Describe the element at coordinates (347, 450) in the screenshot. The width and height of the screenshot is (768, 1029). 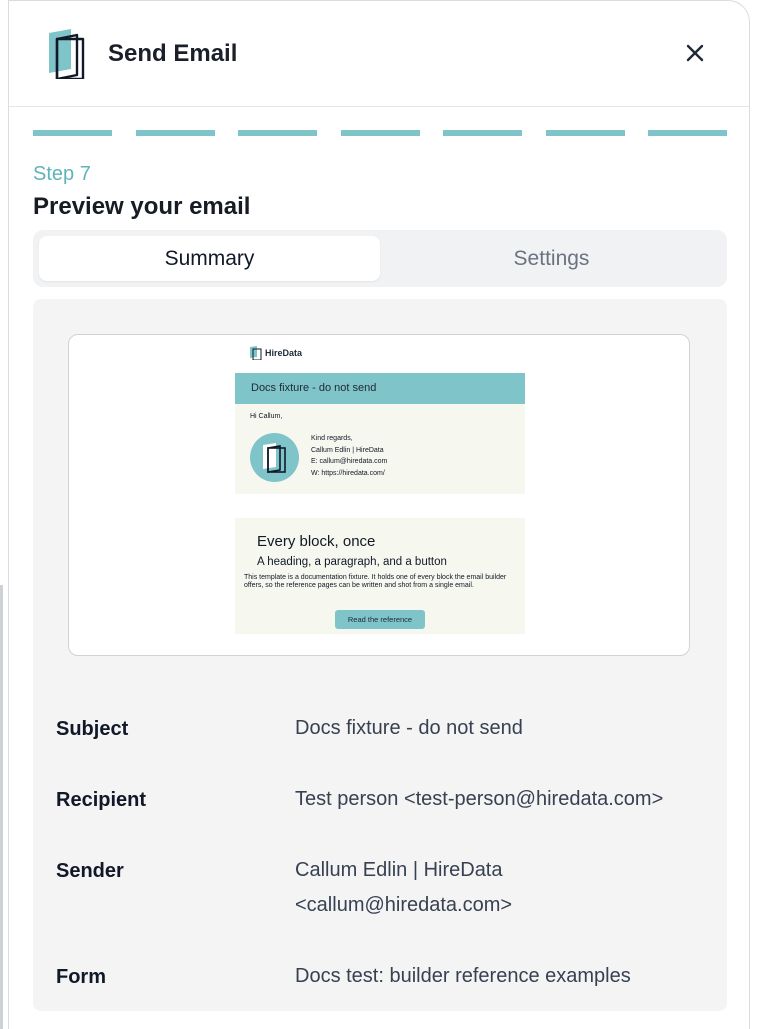
I see `signature-line: Callum Edlin | HireData` at that location.